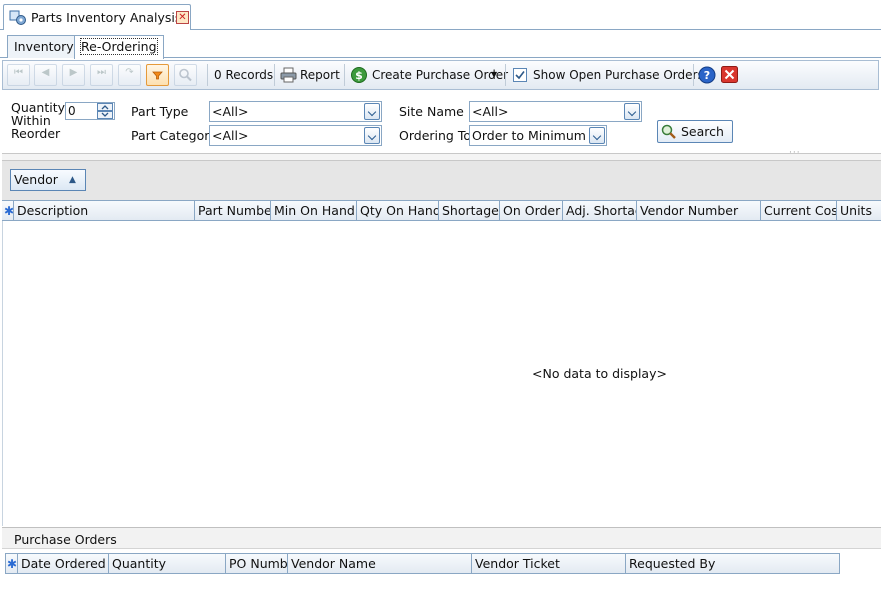 The image size is (881, 603). I want to click on find-button, so click(185, 75).